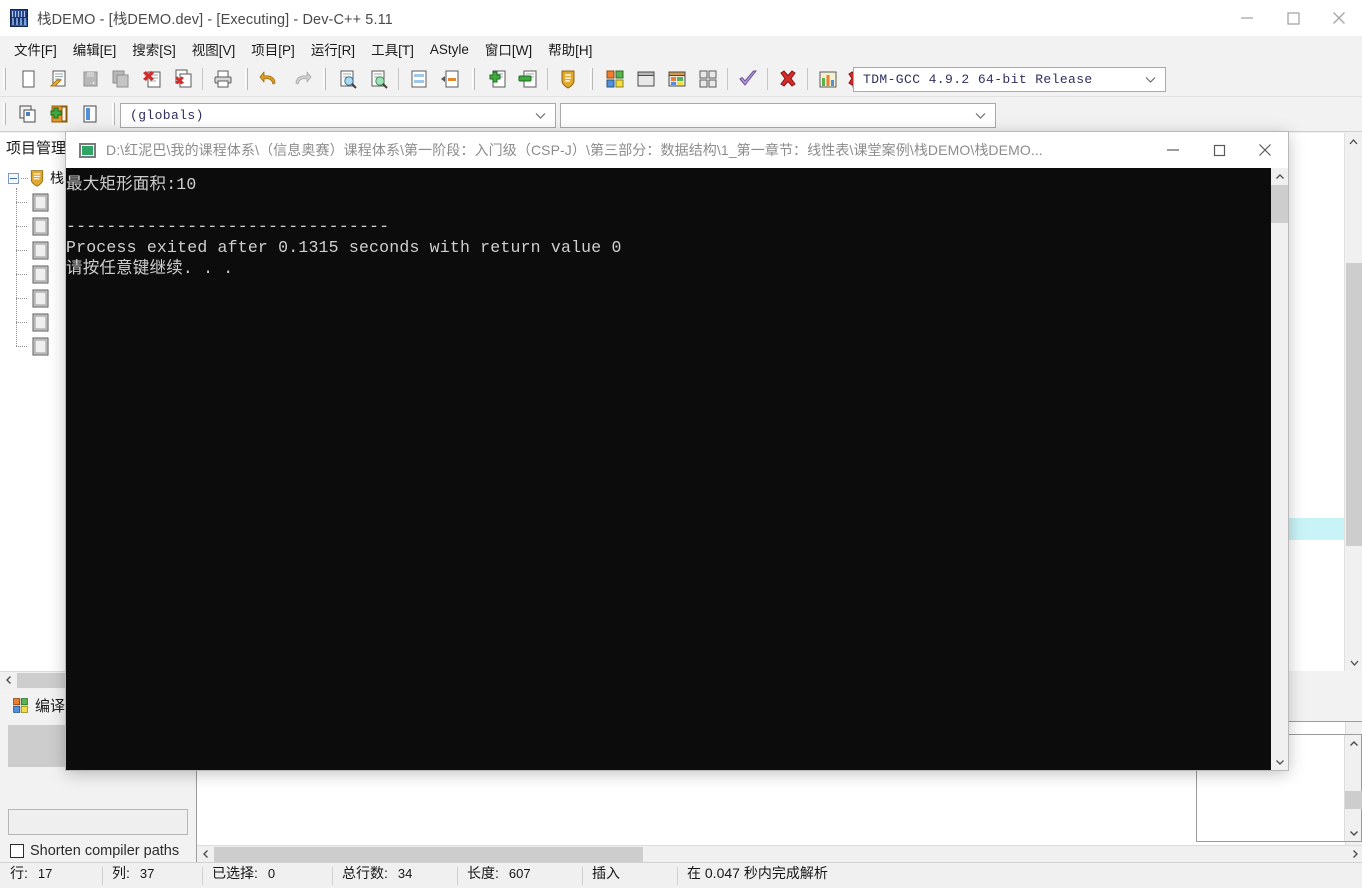  Describe the element at coordinates (1353, 800) in the screenshot. I see `side-panel-scroll-thumb` at that location.